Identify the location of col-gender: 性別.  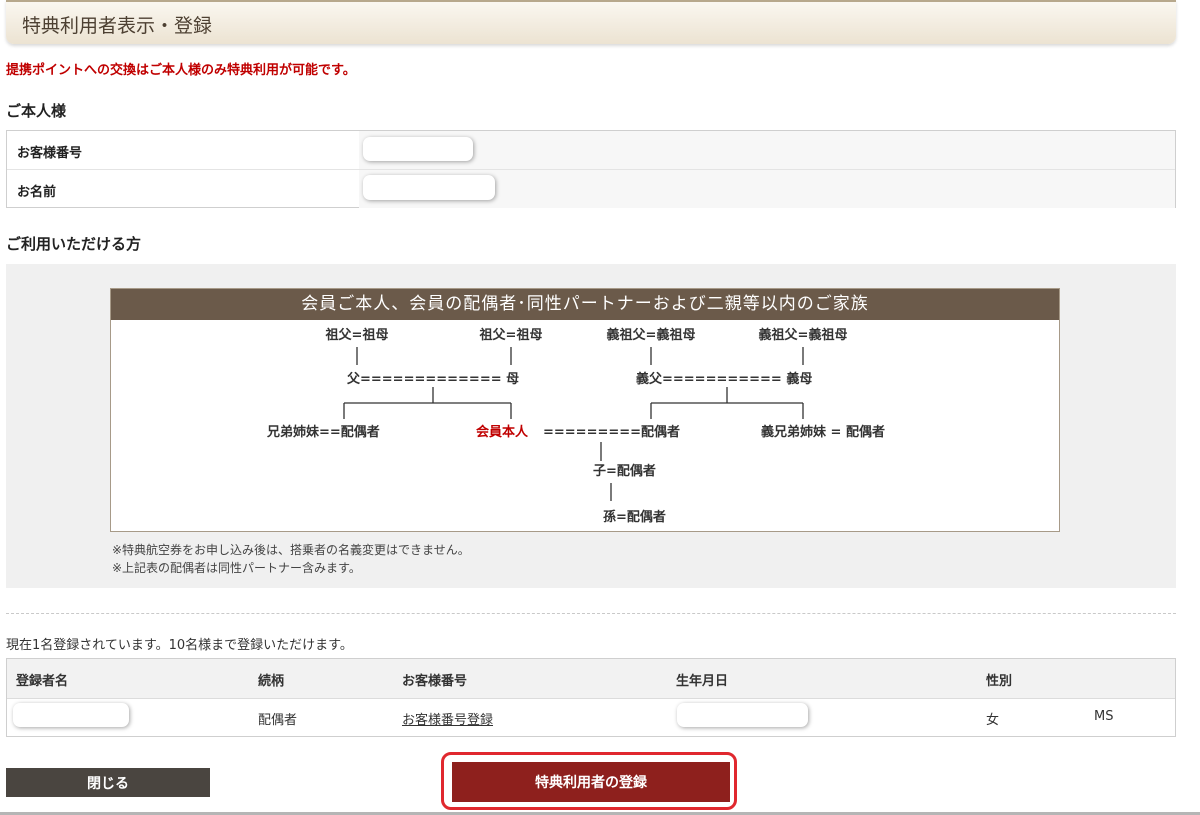
(999, 681).